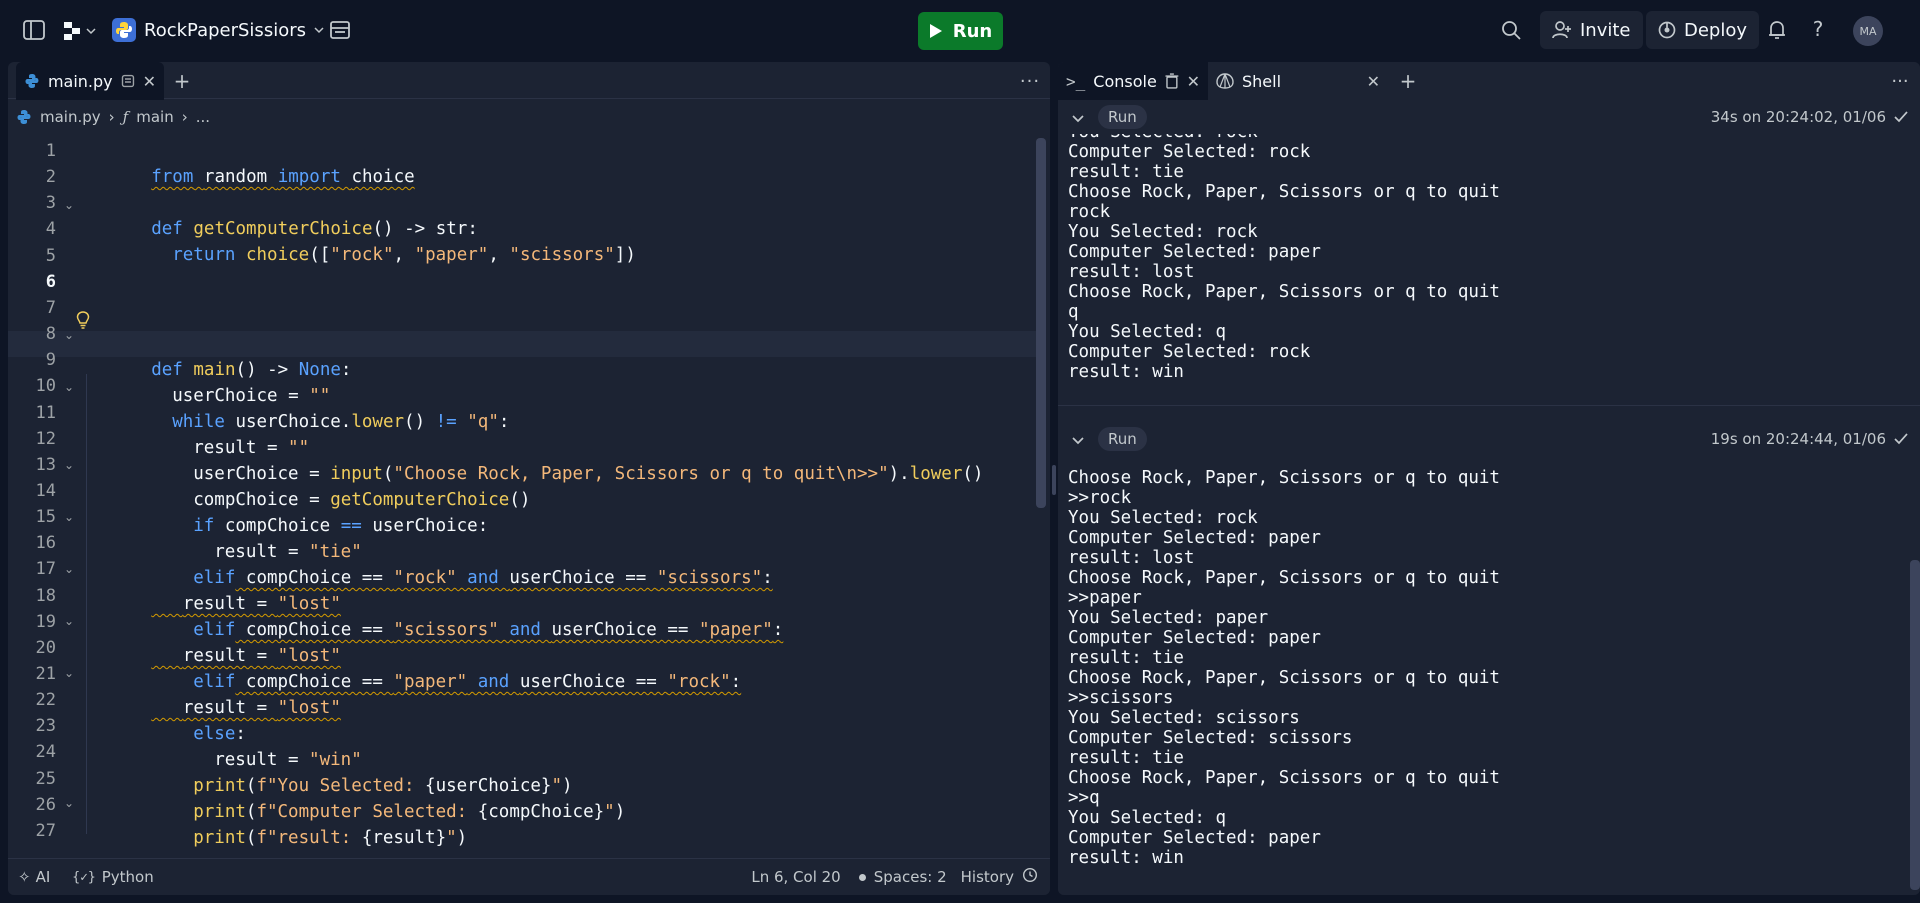  I want to click on line-number: 4, so click(50, 229).